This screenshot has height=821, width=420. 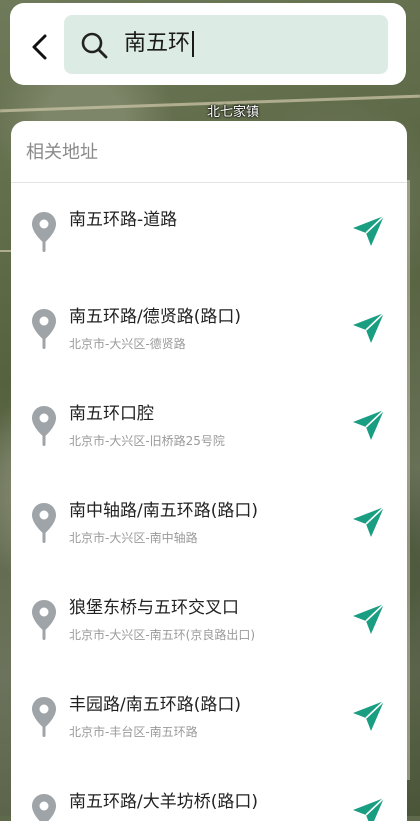 I want to click on result-item: 南五环路/大羊坊桥(路口), so click(x=209, y=793).